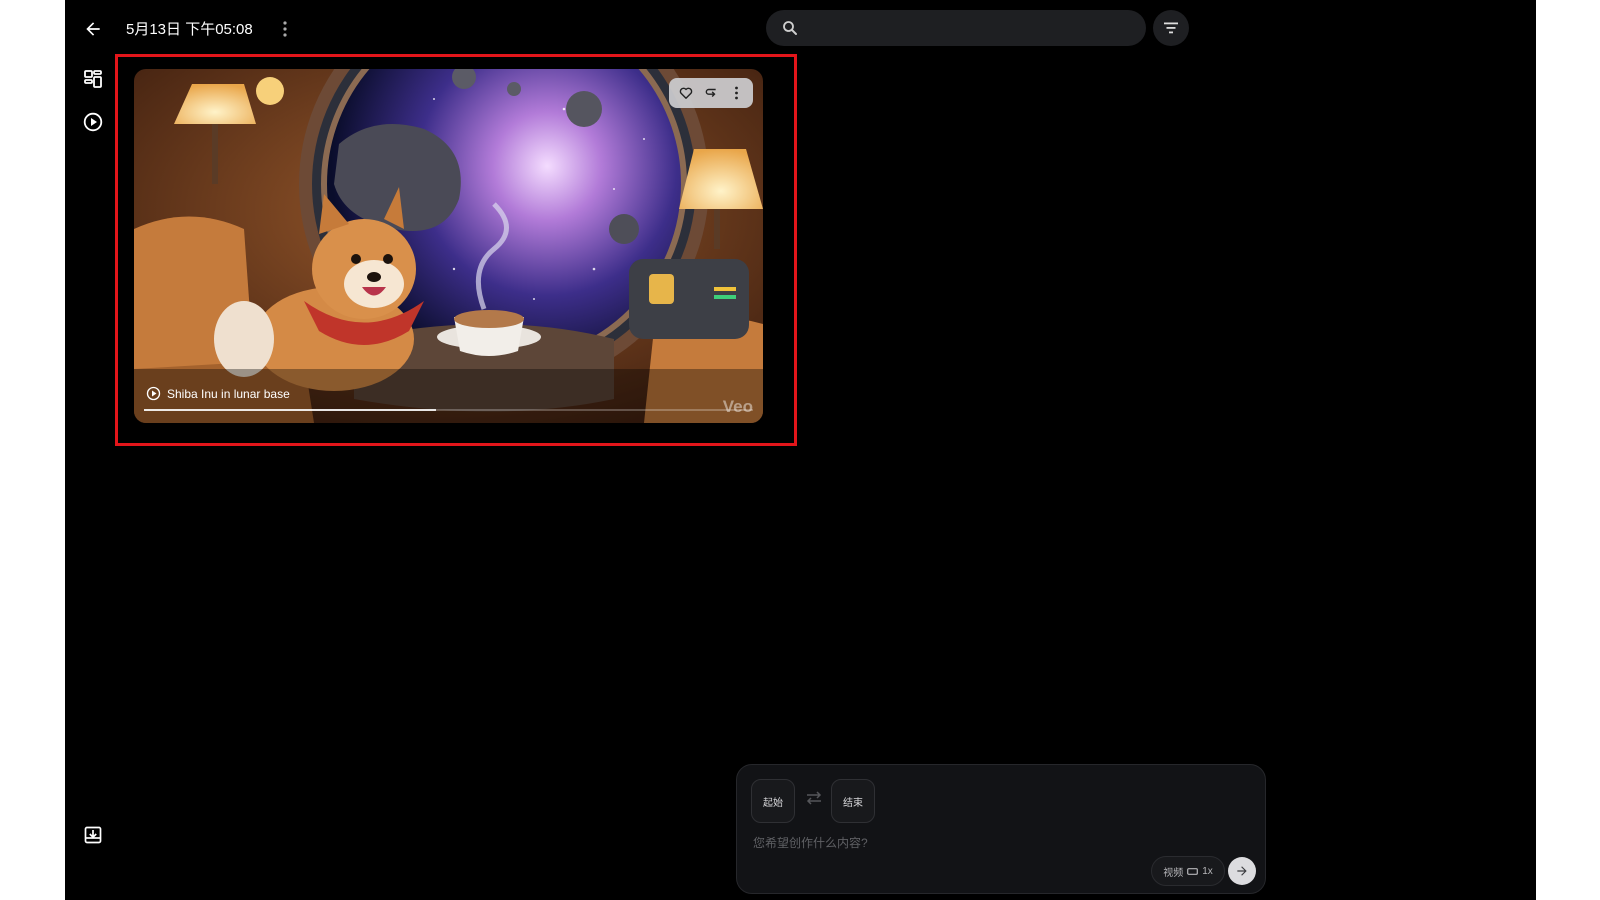 Image resolution: width=1600 pixels, height=900 pixels. What do you see at coordinates (853, 801) in the screenshot?
I see `end-frame-button: 结束` at bounding box center [853, 801].